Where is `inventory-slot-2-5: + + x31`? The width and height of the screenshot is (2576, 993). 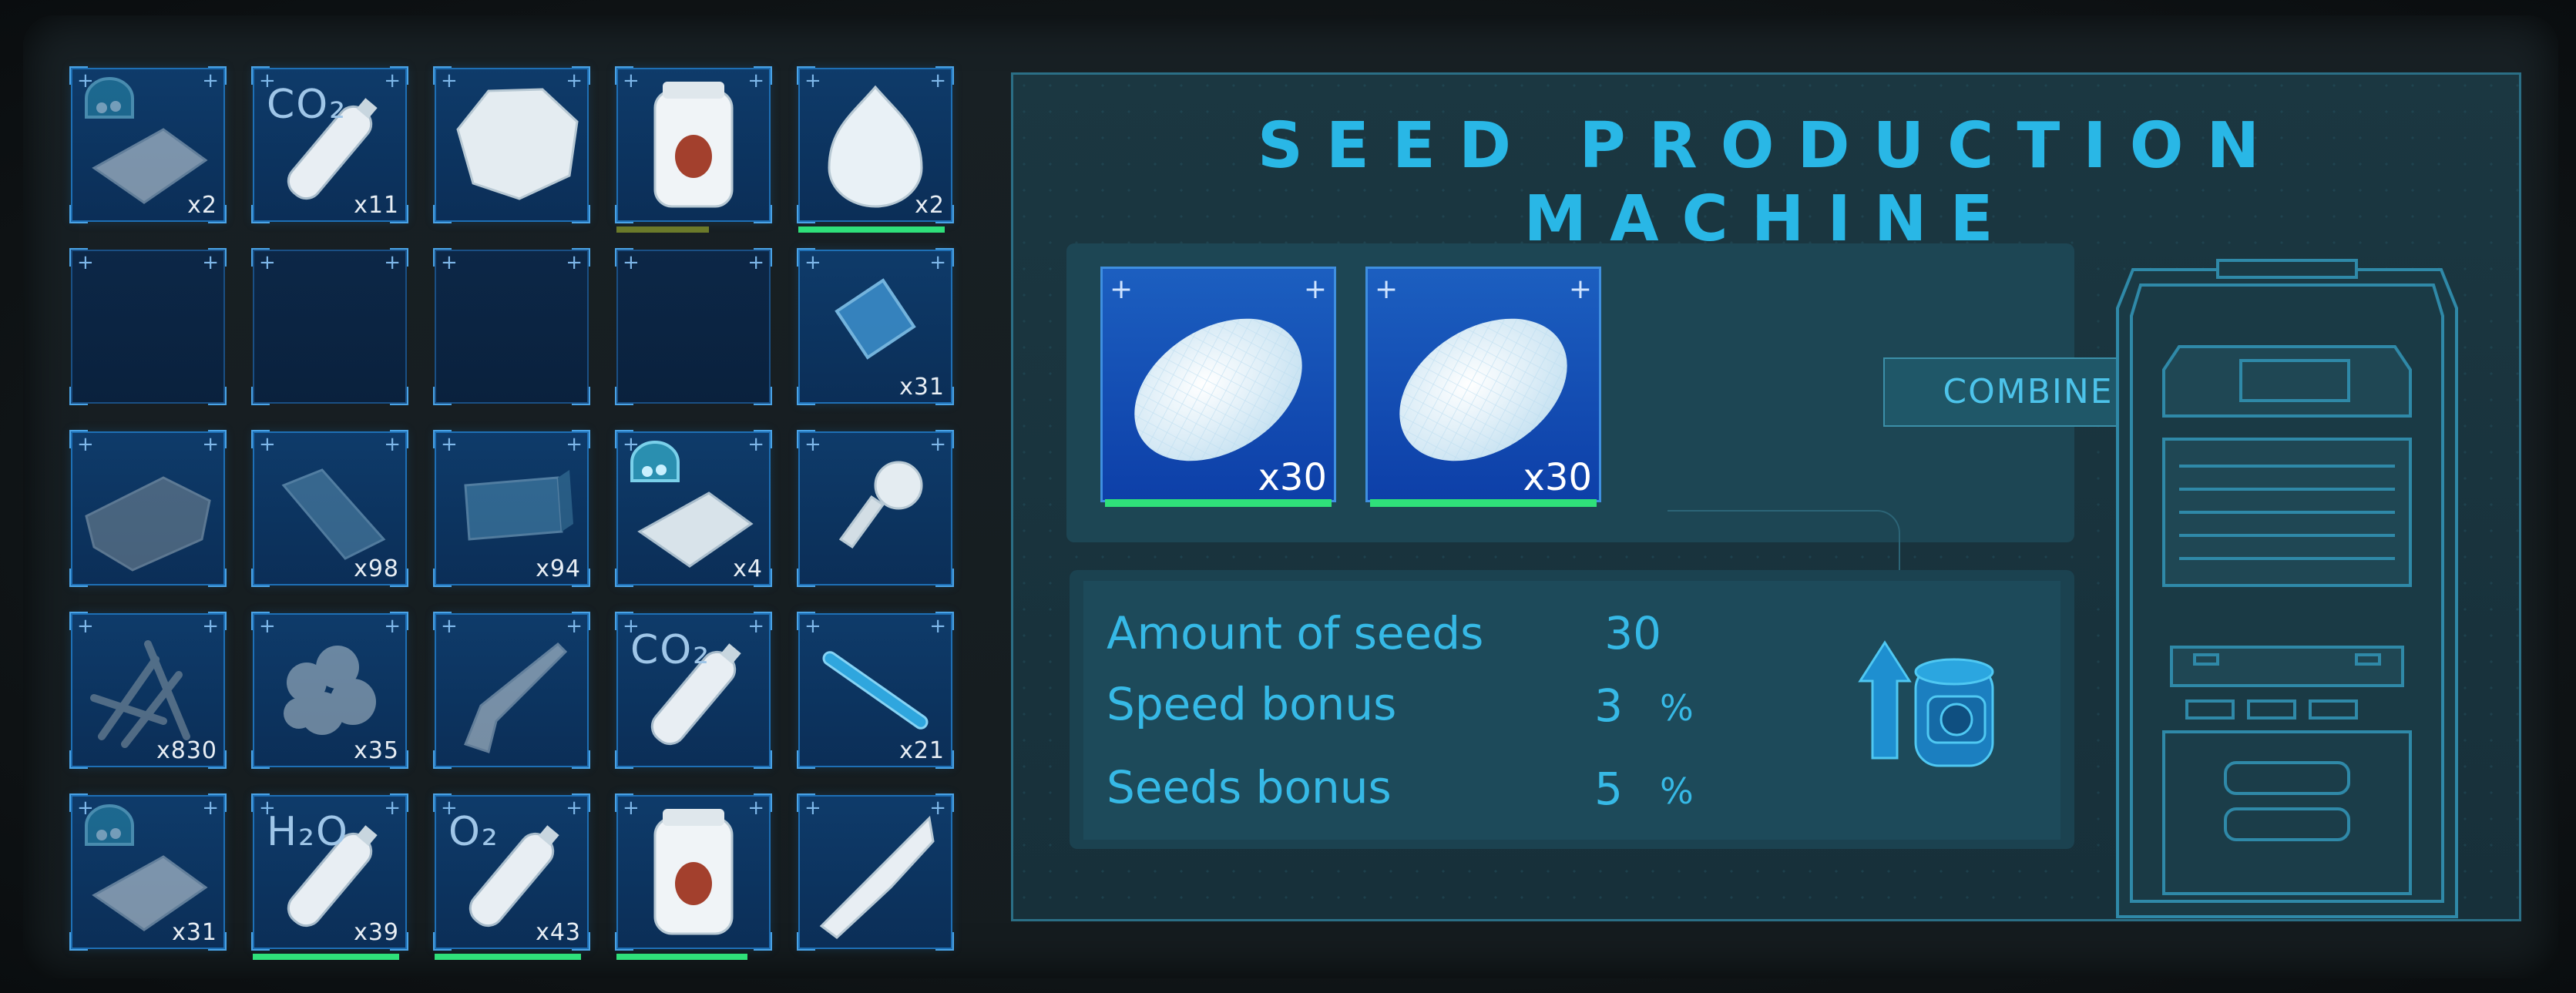 inventory-slot-2-5: + + x31 is located at coordinates (875, 326).